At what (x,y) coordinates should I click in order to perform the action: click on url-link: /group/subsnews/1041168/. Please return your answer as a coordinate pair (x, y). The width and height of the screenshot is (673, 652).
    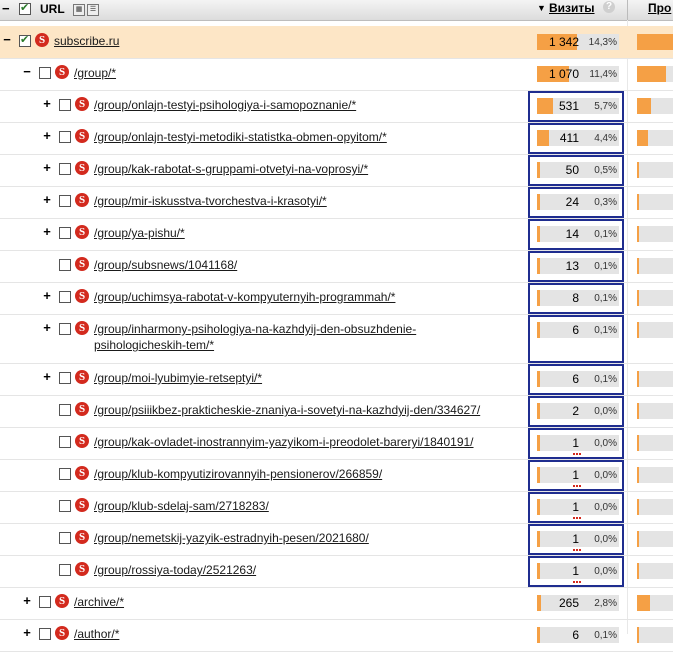
    Looking at the image, I should click on (165, 265).